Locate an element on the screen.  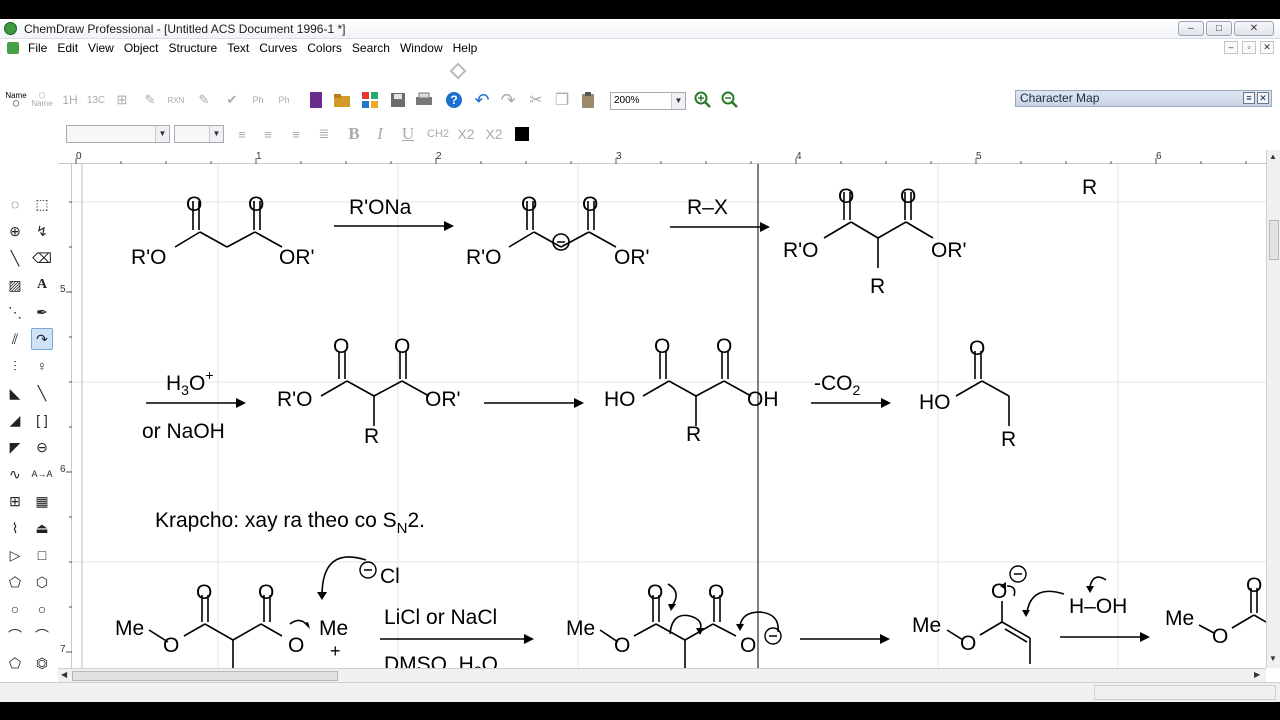
orbital-tool: ♀ is located at coordinates (42, 366).